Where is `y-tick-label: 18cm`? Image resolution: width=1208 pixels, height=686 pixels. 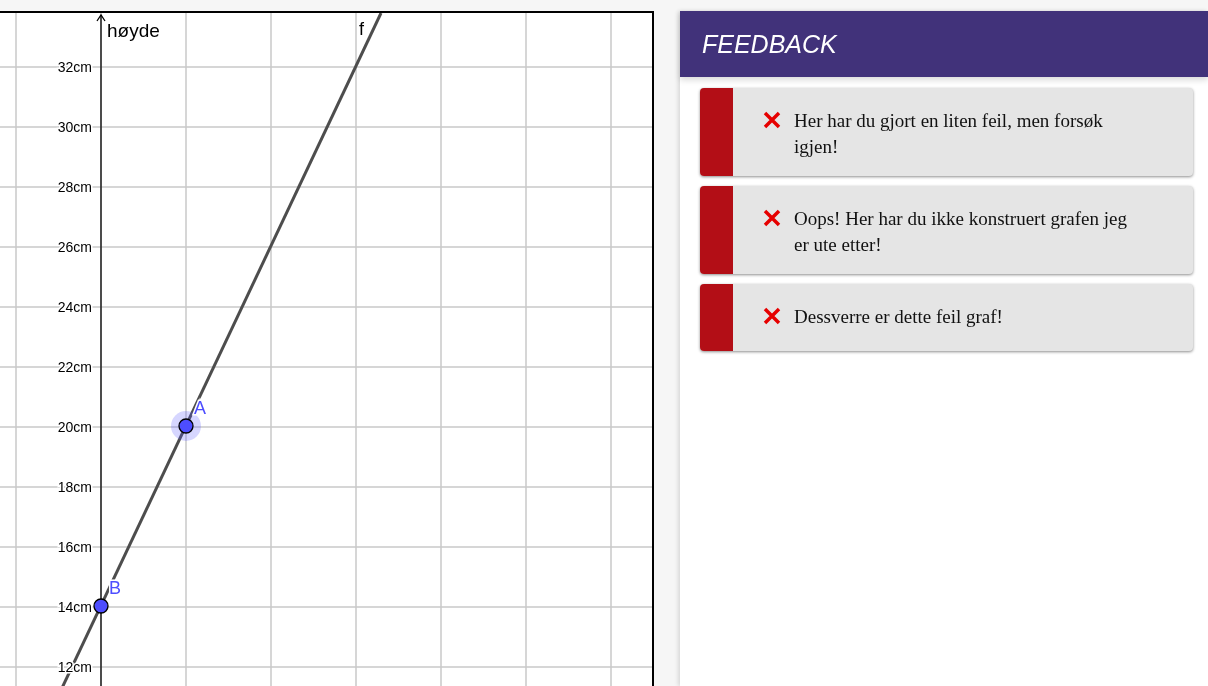
y-tick-label: 18cm is located at coordinates (74, 487).